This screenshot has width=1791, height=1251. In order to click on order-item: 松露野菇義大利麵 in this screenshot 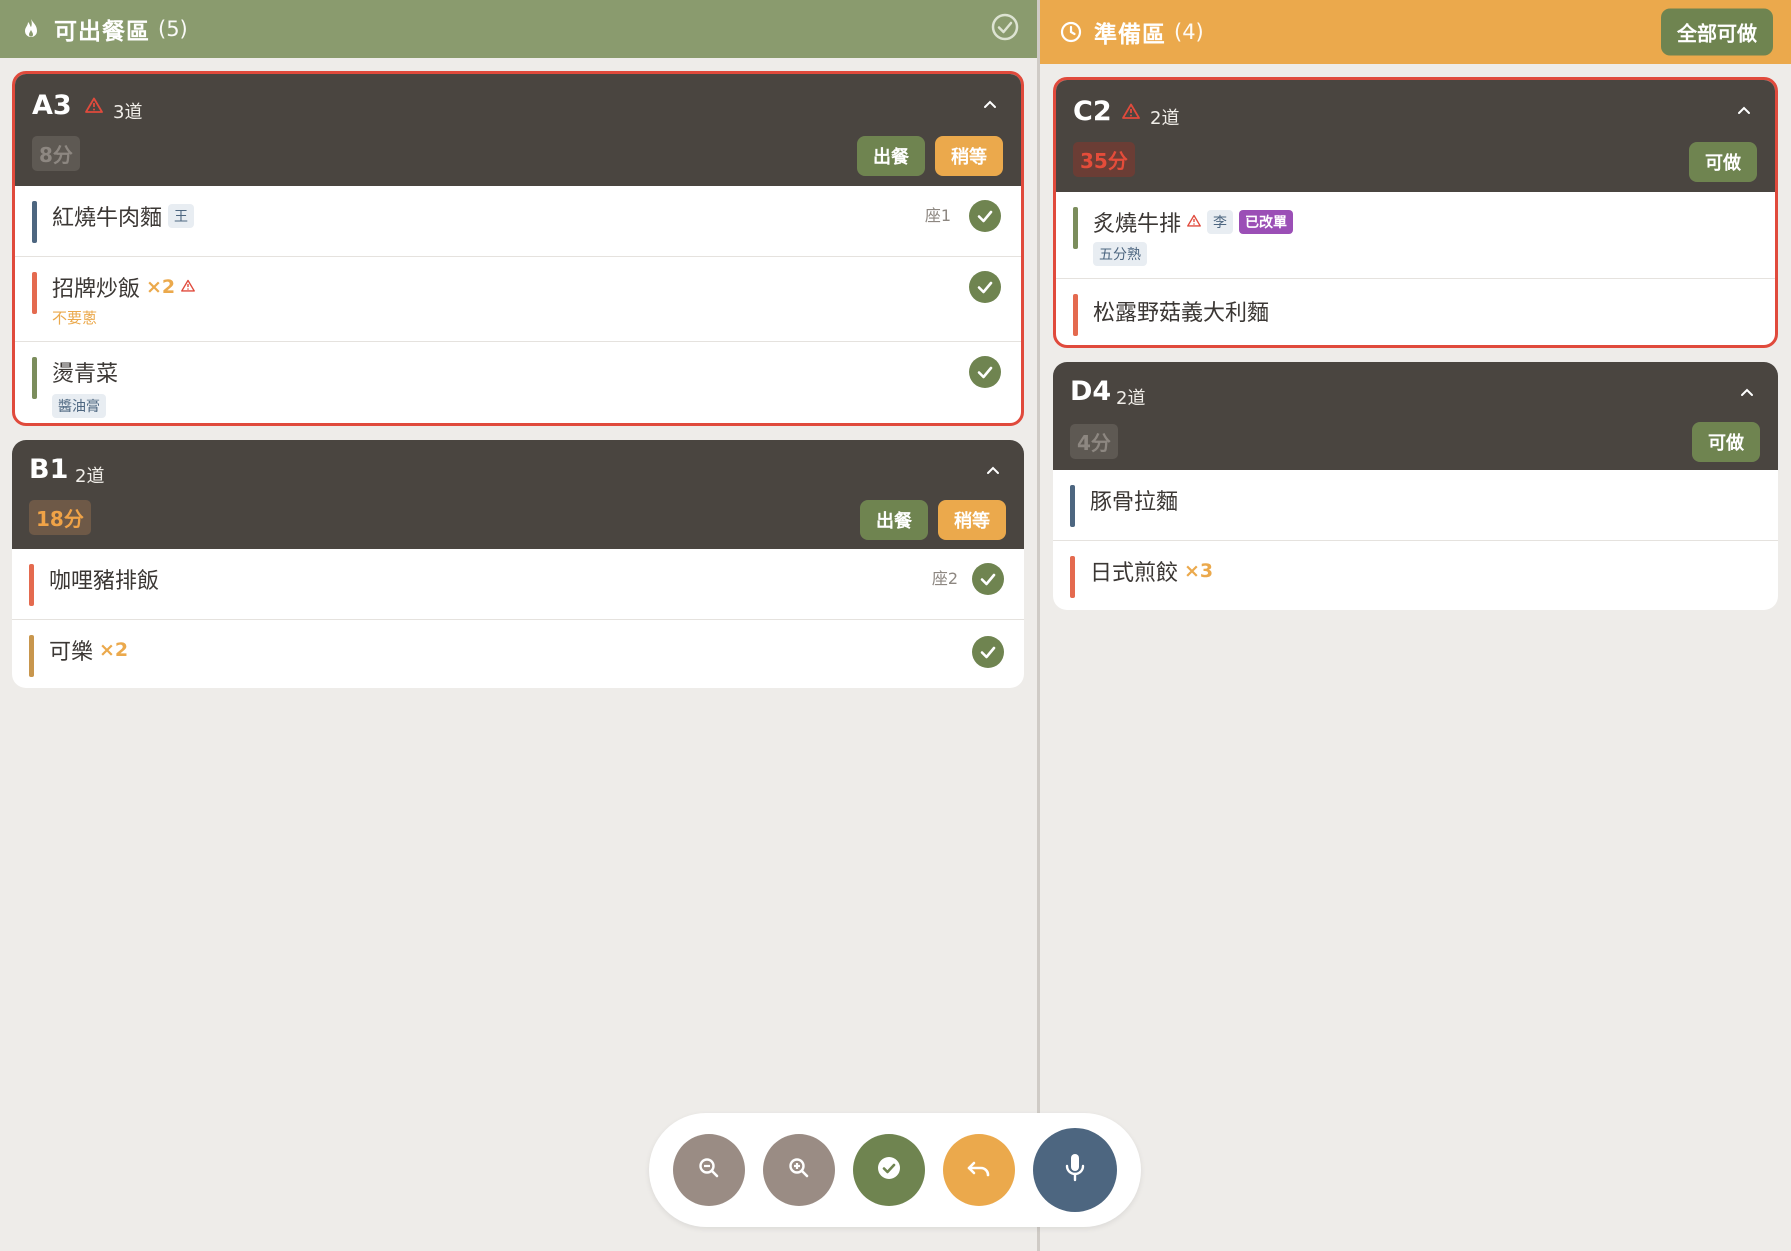, I will do `click(1415, 311)`.